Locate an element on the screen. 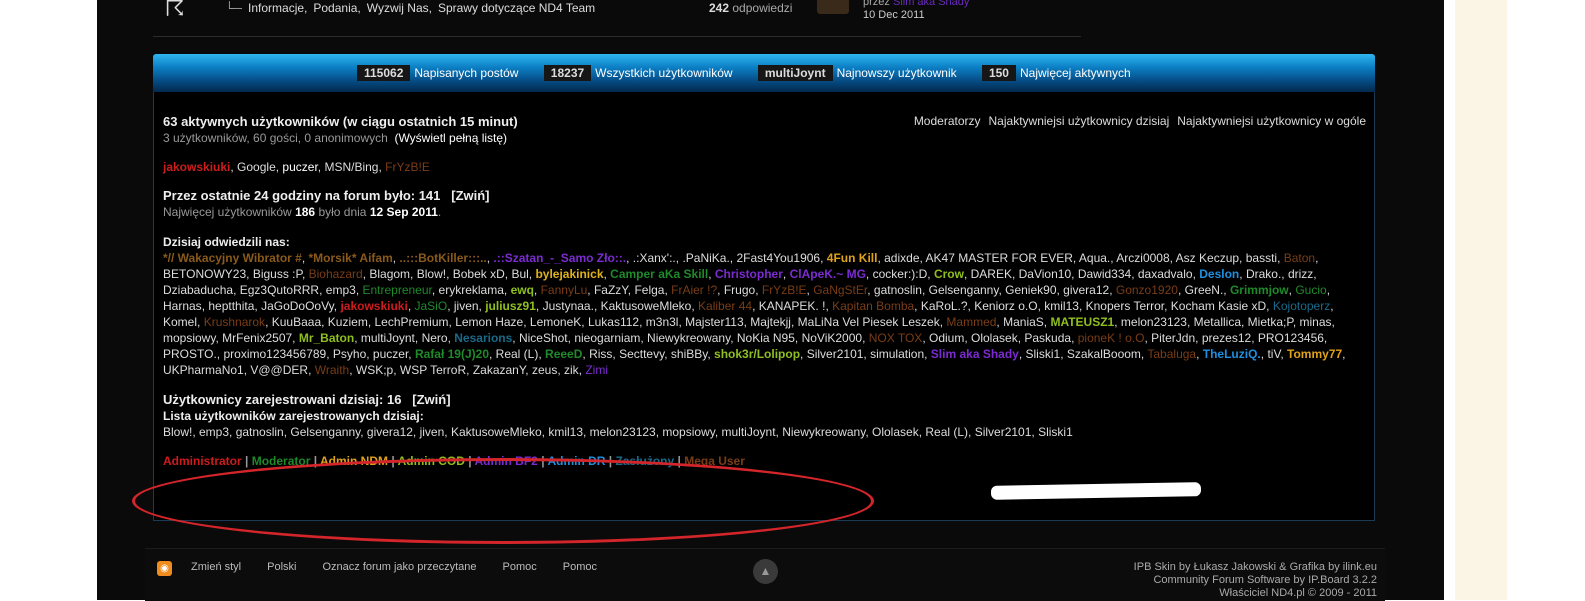 The height and width of the screenshot is (601, 1585). user-link: Kaliber 44 is located at coordinates (725, 306).